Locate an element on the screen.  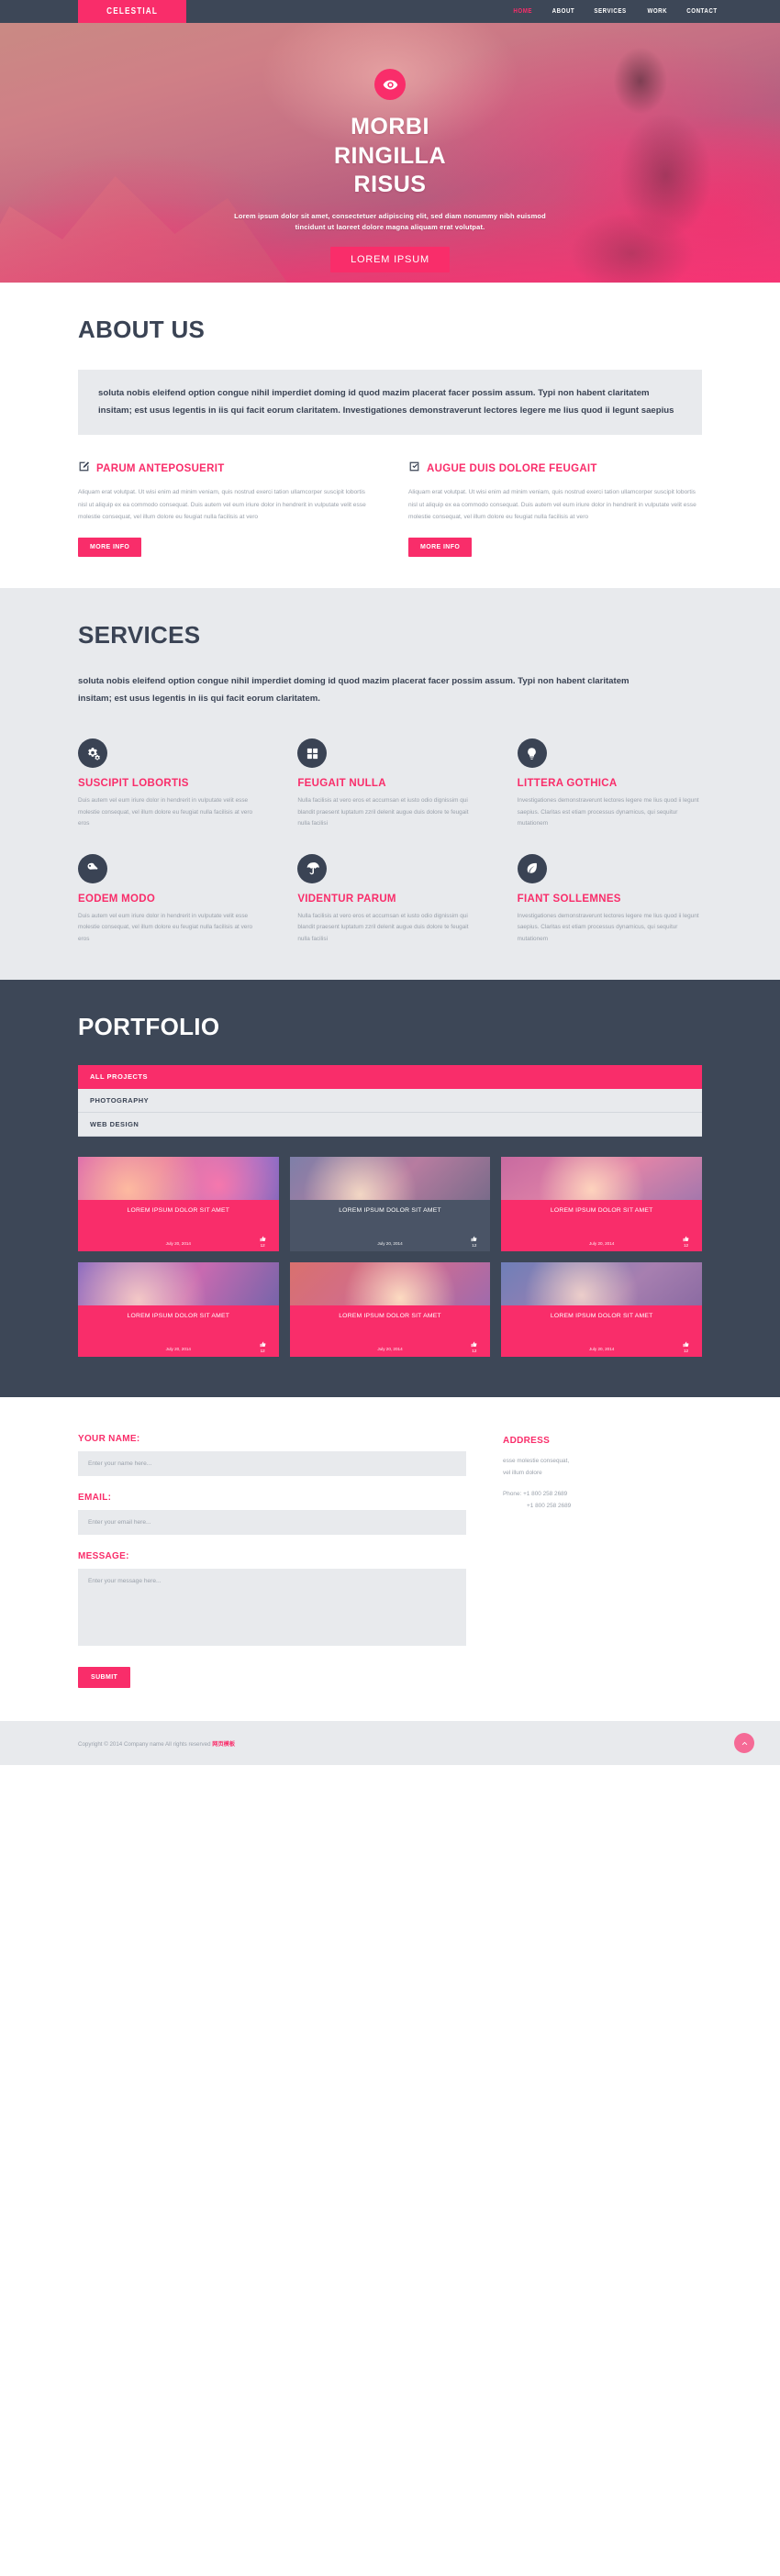
template-credit-link: 网页模板 is located at coordinates (223, 1744).